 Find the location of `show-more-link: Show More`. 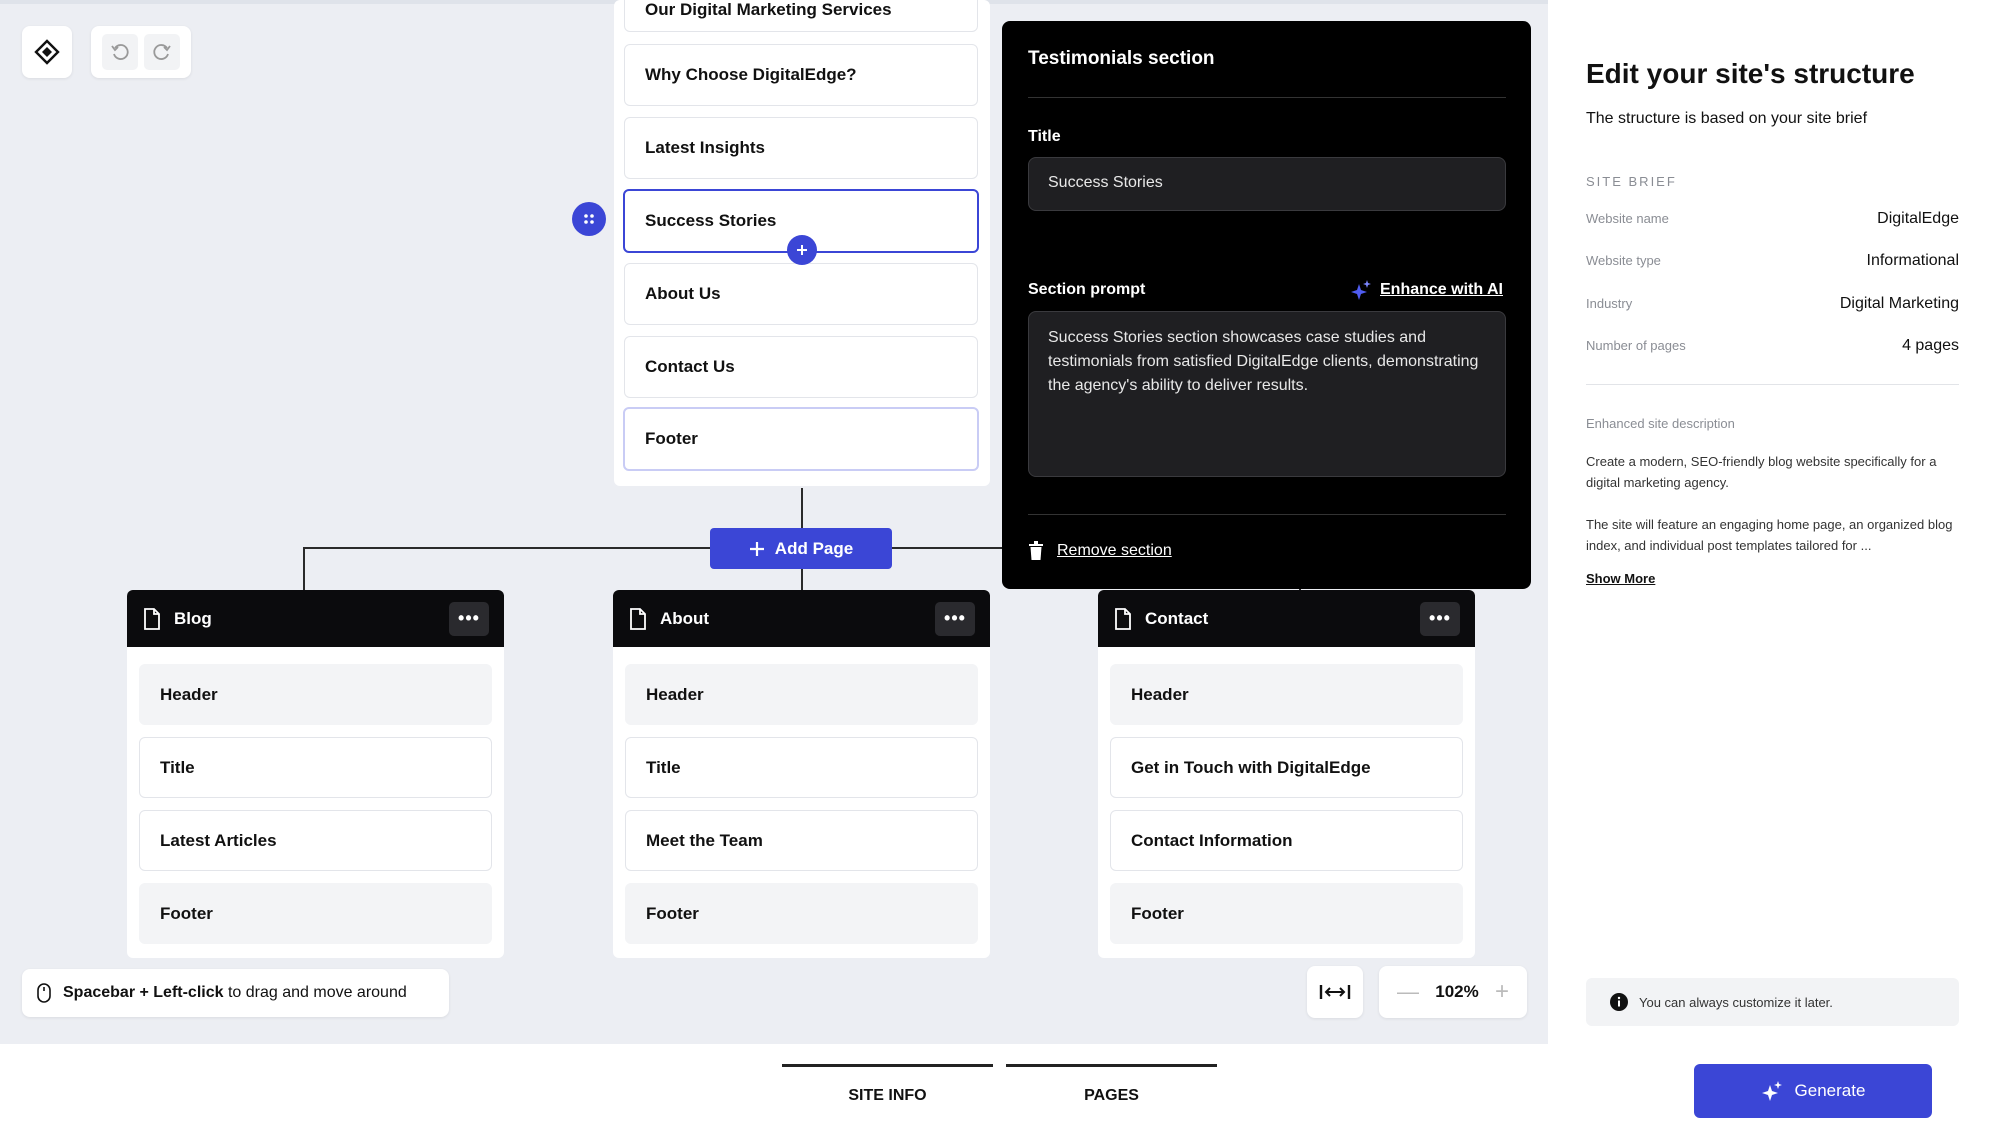

show-more-link: Show More is located at coordinates (1620, 578).